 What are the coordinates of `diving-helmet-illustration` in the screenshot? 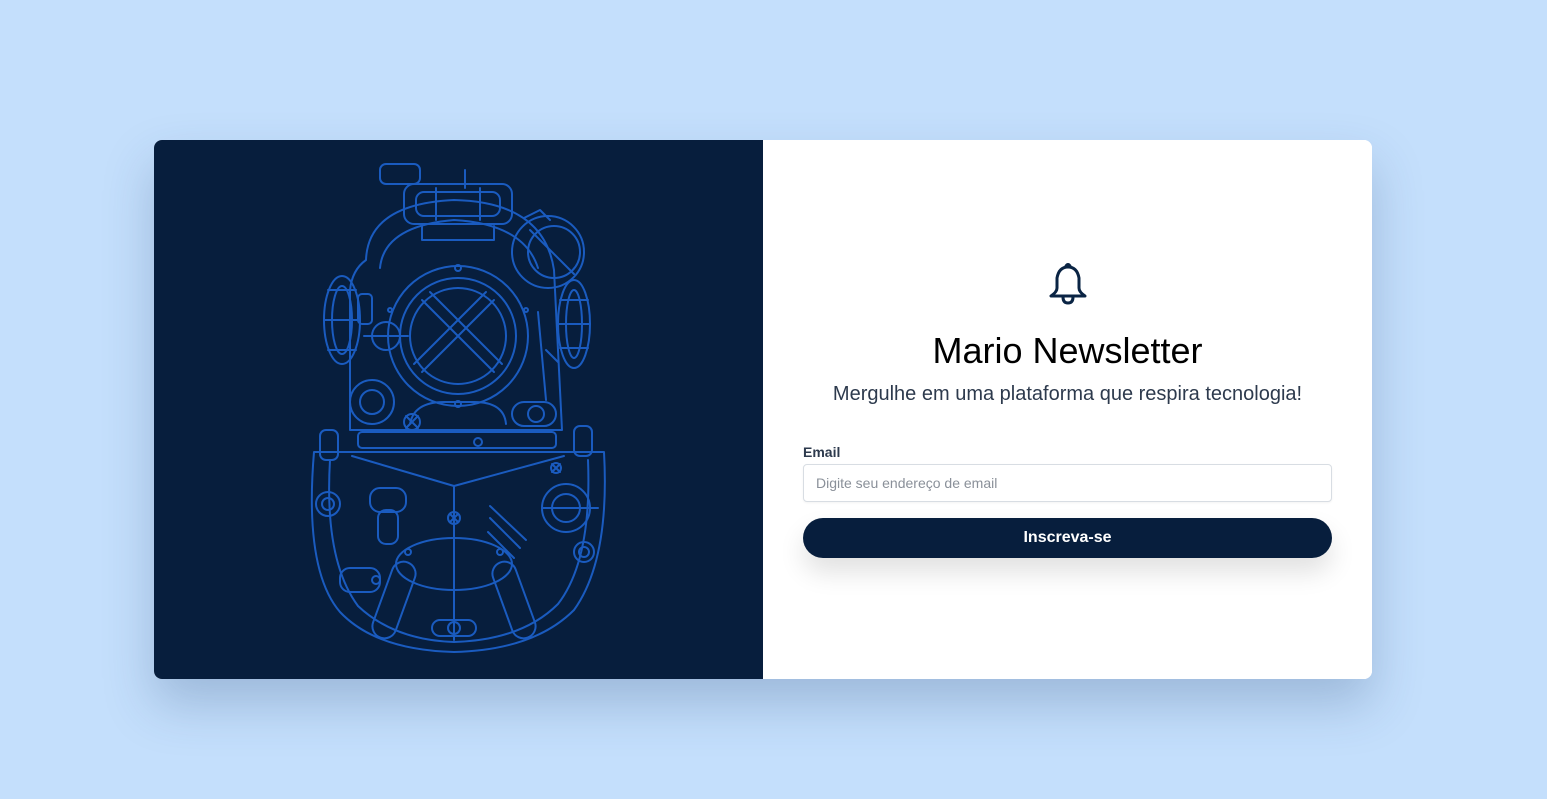 It's located at (458, 408).